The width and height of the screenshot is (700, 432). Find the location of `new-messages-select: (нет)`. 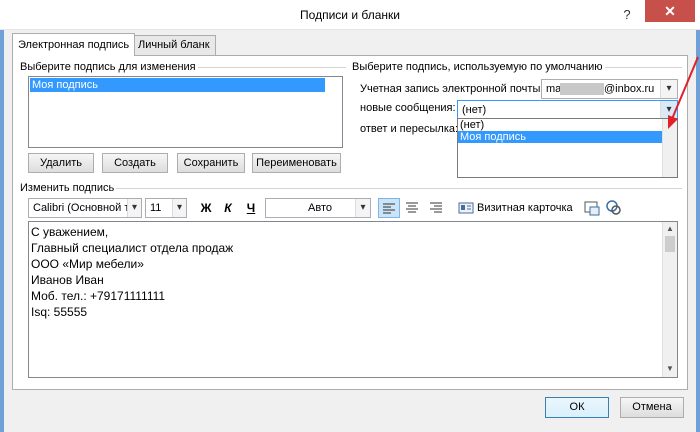

new-messages-select: (нет) is located at coordinates (567, 110).